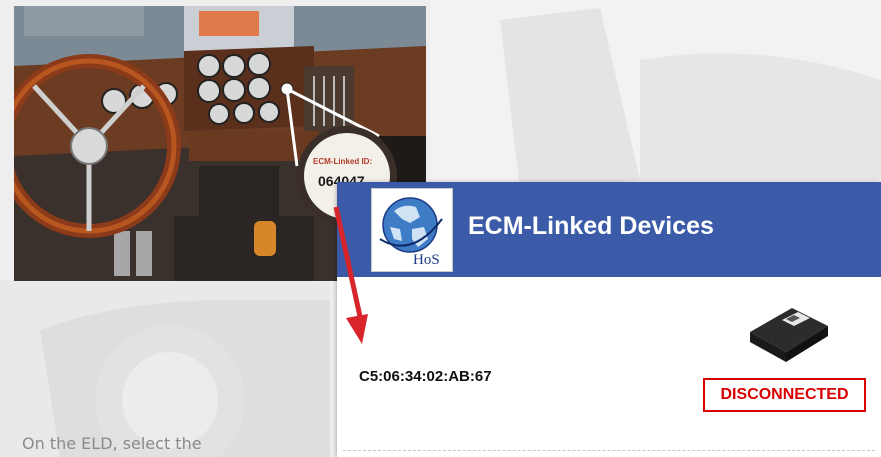  Describe the element at coordinates (591, 226) in the screenshot. I see `page-title: ECM-Linked Devices` at that location.